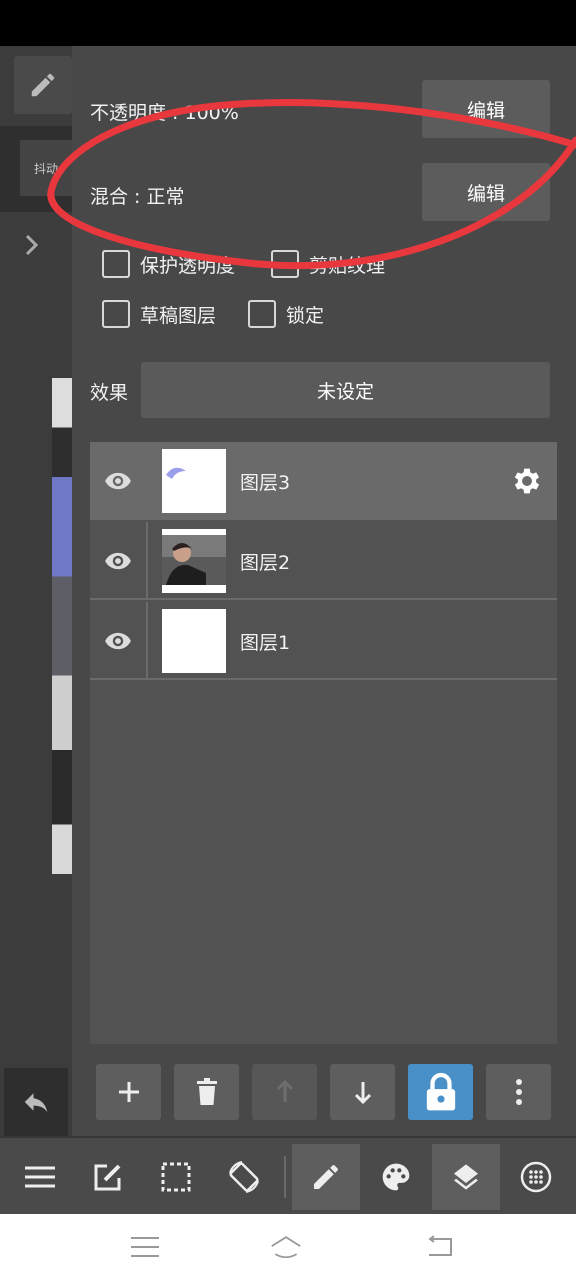  I want to click on gear-icon, so click(527, 481).